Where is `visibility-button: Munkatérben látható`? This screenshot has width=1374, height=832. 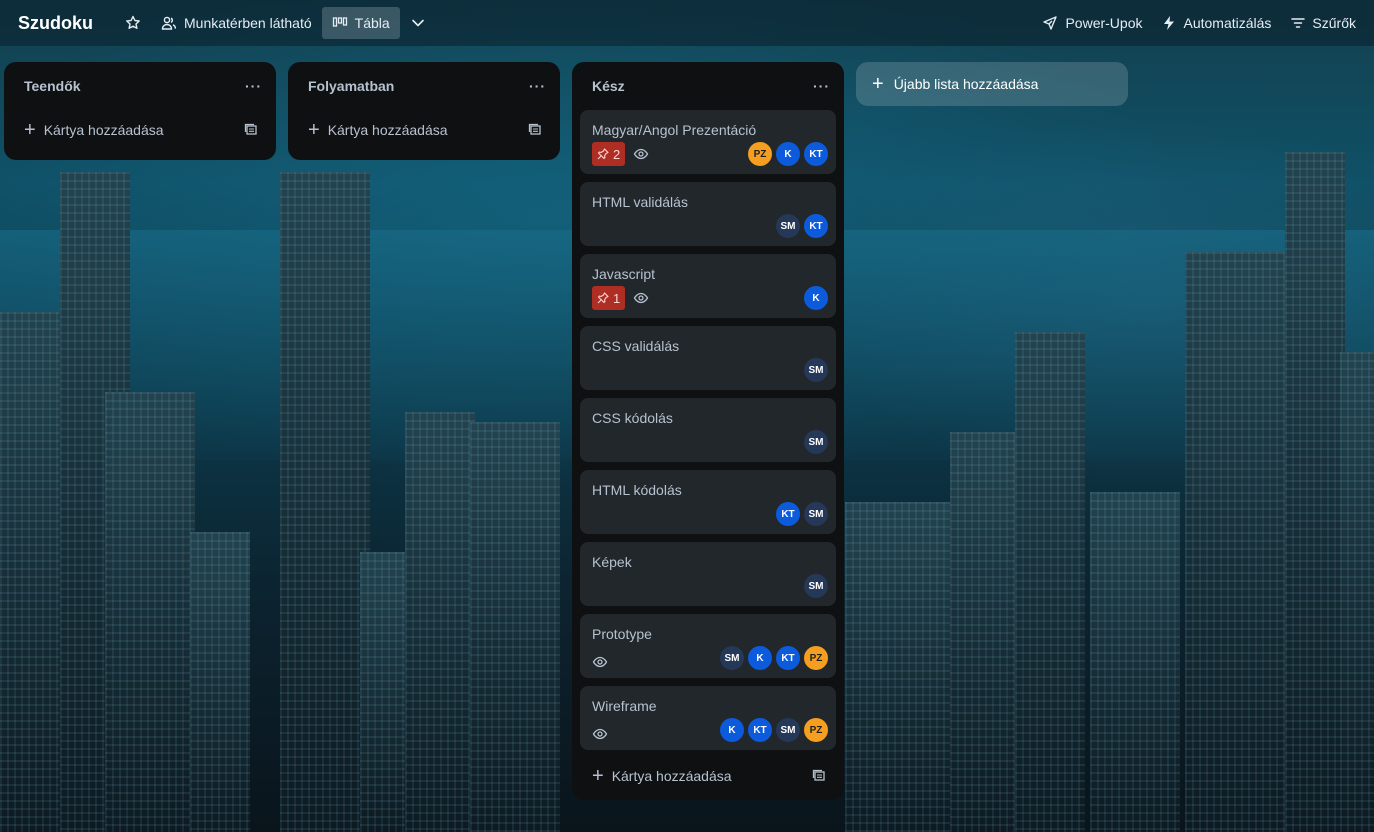 visibility-button: Munkatérben látható is located at coordinates (236, 23).